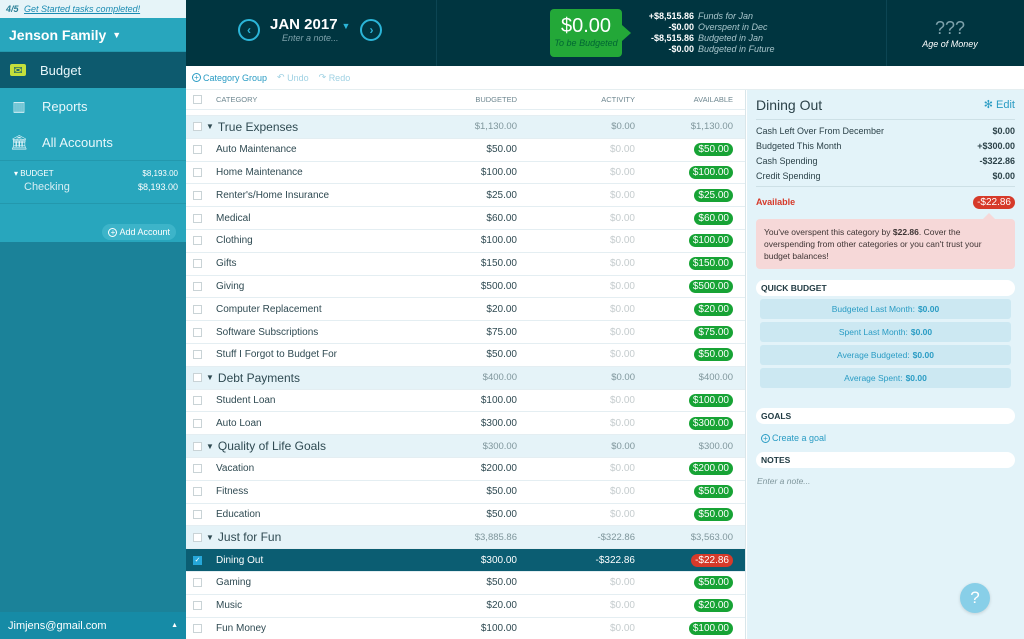  Describe the element at coordinates (465, 264) in the screenshot. I see `category-row: Gifts $150.00 $0.00 $150.00` at that location.